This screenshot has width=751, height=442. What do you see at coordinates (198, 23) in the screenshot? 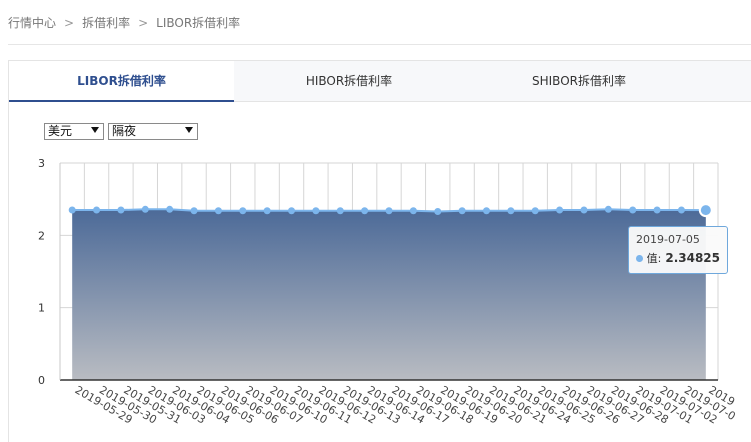
I see `breadcrumb-libor: LIBOR拆借利率` at bounding box center [198, 23].